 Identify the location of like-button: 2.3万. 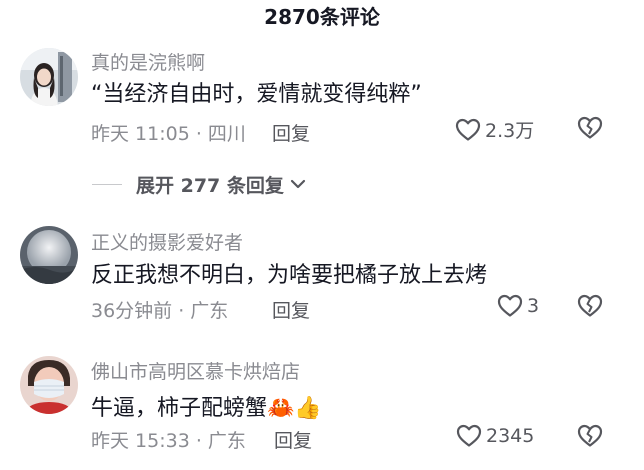
(494, 129).